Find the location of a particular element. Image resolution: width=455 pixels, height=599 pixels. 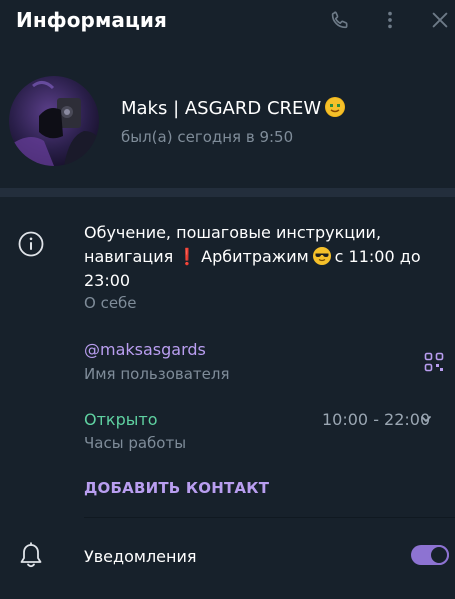

add-contact-button: ДОБАВИТЬ КОНТАКТ is located at coordinates (176, 488).